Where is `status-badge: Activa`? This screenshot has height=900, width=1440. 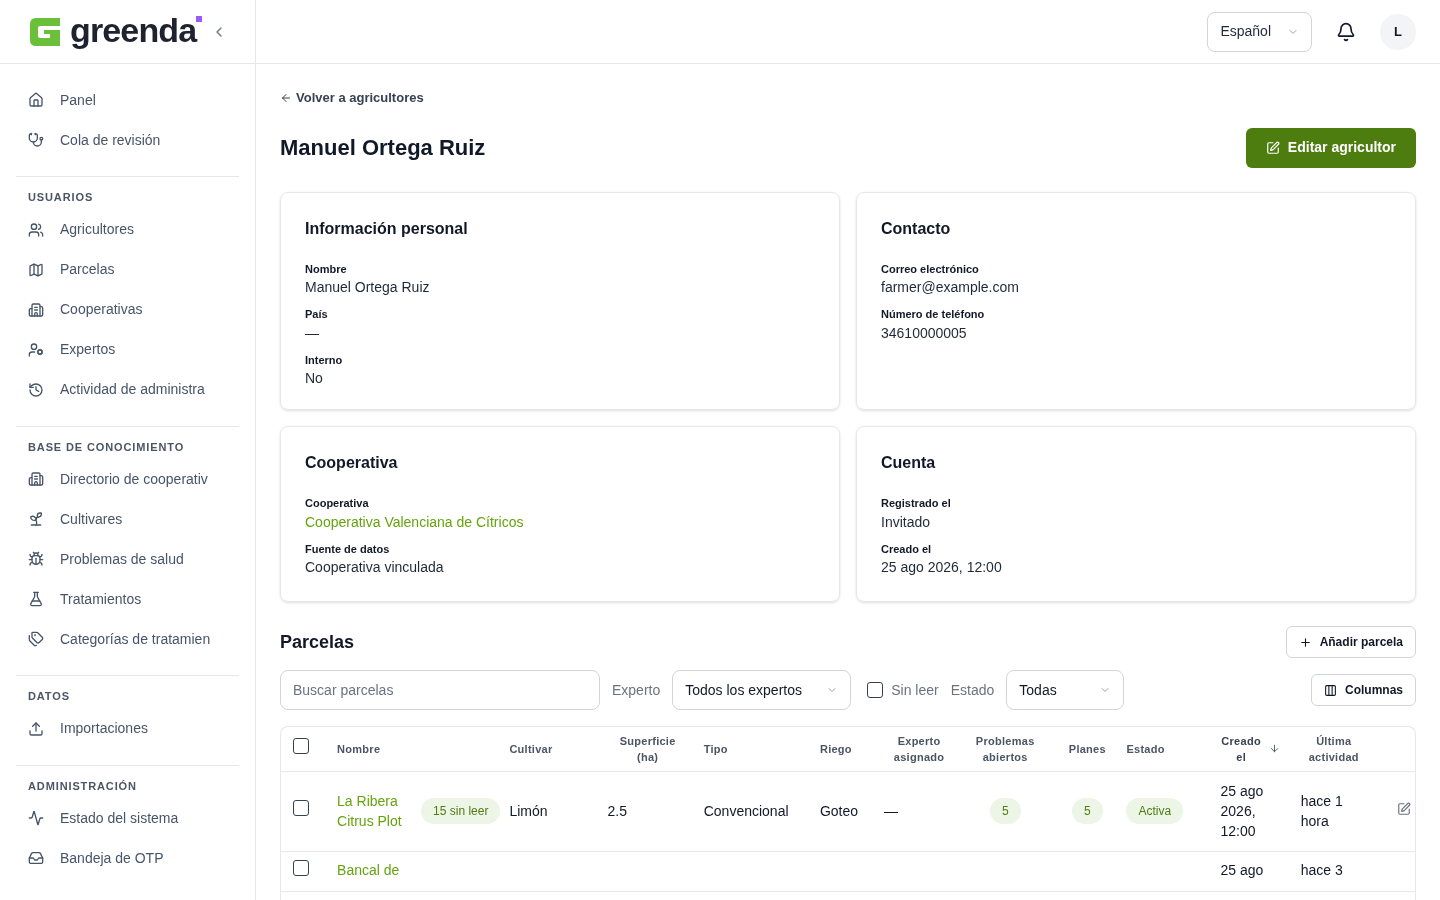
status-badge: Activa is located at coordinates (1155, 811).